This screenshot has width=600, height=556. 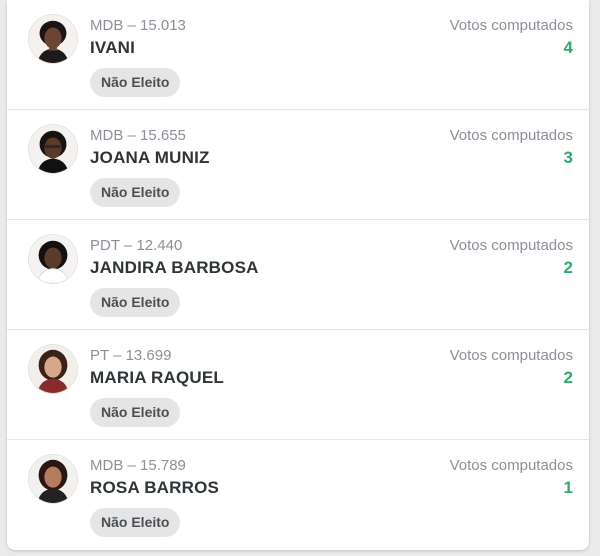 What do you see at coordinates (113, 47) in the screenshot?
I see `candidate-name: IVANI` at bounding box center [113, 47].